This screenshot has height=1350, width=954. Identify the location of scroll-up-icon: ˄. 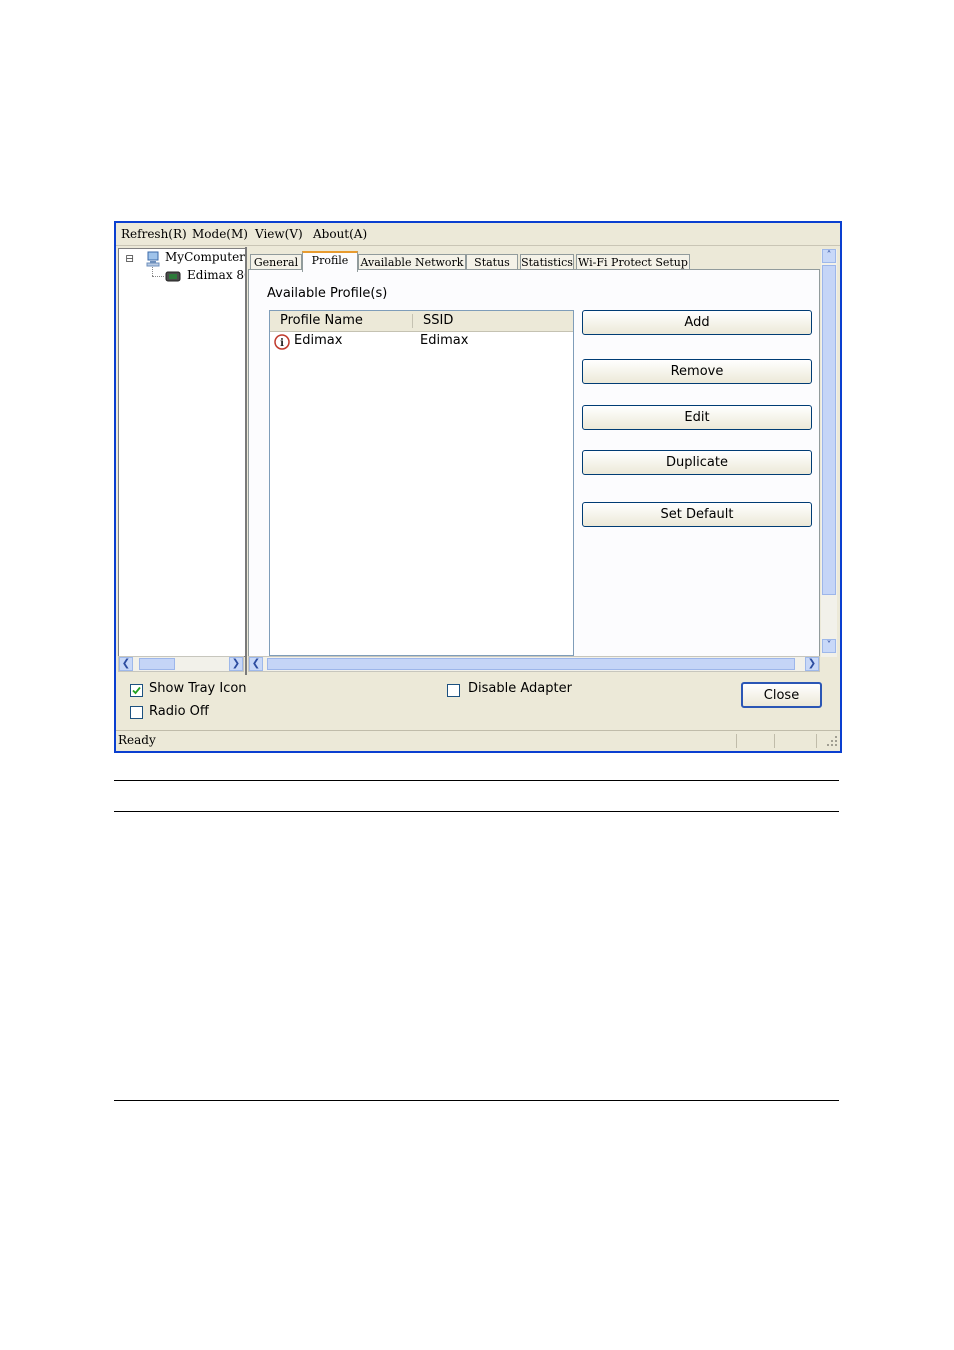
(829, 256).